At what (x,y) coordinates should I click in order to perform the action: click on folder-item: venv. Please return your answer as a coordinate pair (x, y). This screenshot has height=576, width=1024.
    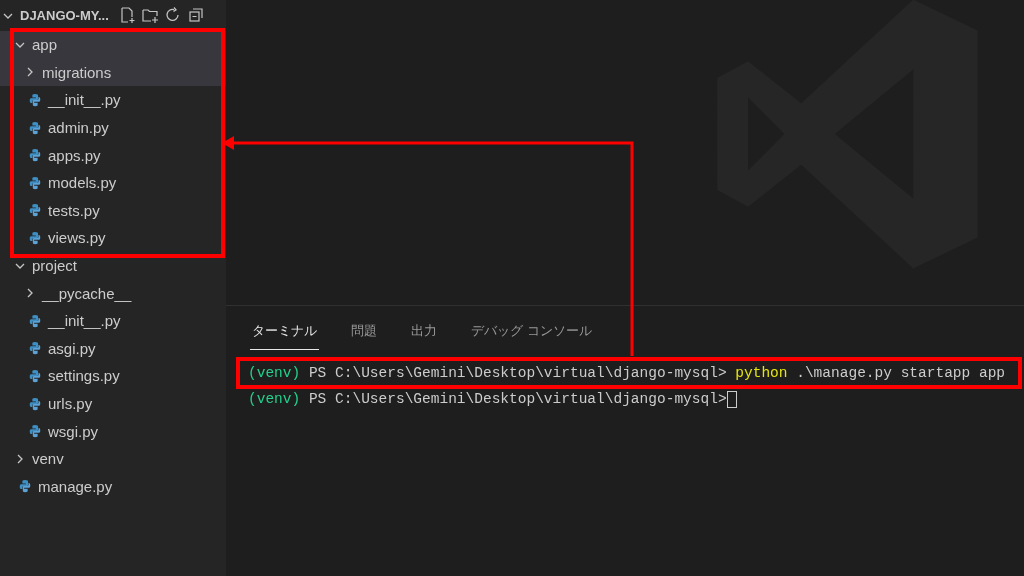
    Looking at the image, I should click on (113, 458).